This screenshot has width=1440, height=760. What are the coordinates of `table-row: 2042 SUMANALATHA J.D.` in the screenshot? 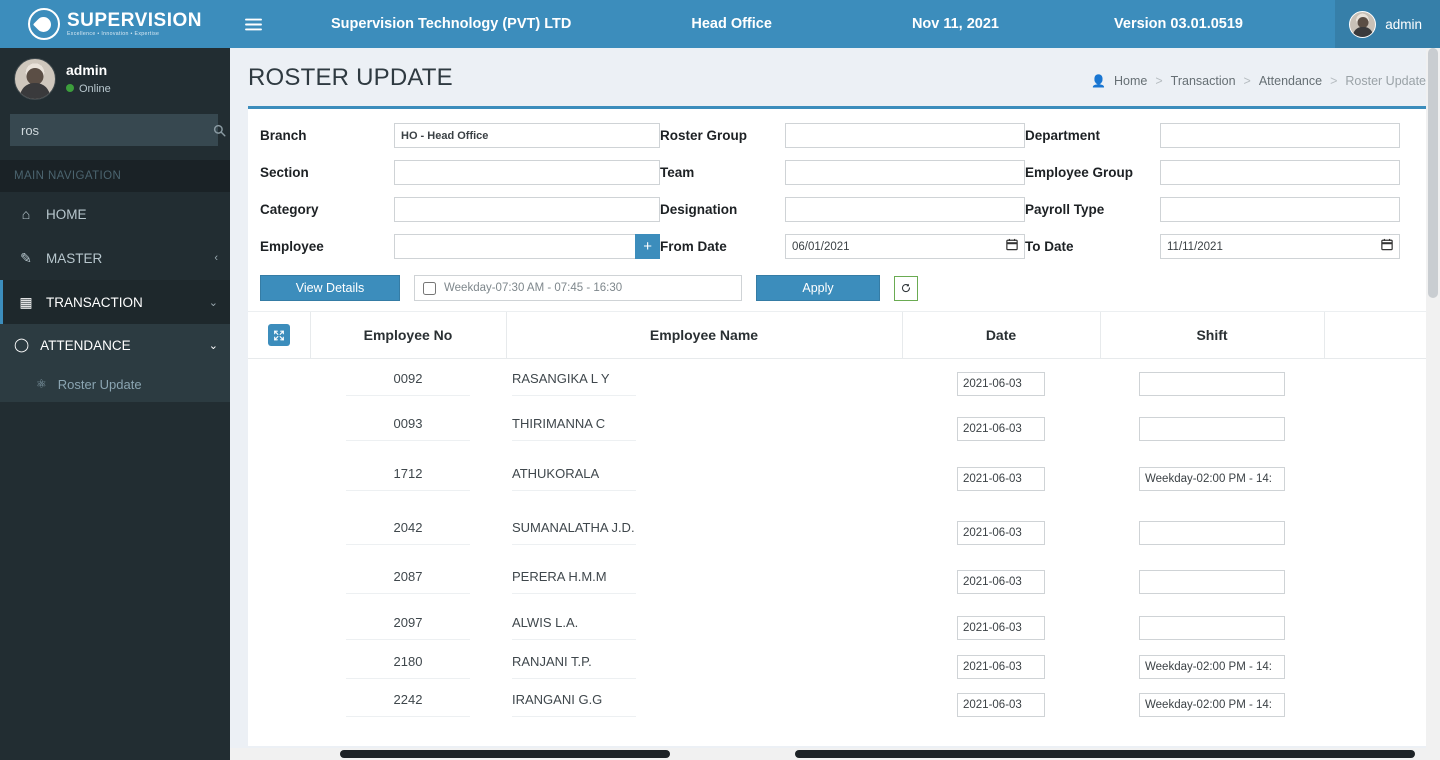 It's located at (838, 533).